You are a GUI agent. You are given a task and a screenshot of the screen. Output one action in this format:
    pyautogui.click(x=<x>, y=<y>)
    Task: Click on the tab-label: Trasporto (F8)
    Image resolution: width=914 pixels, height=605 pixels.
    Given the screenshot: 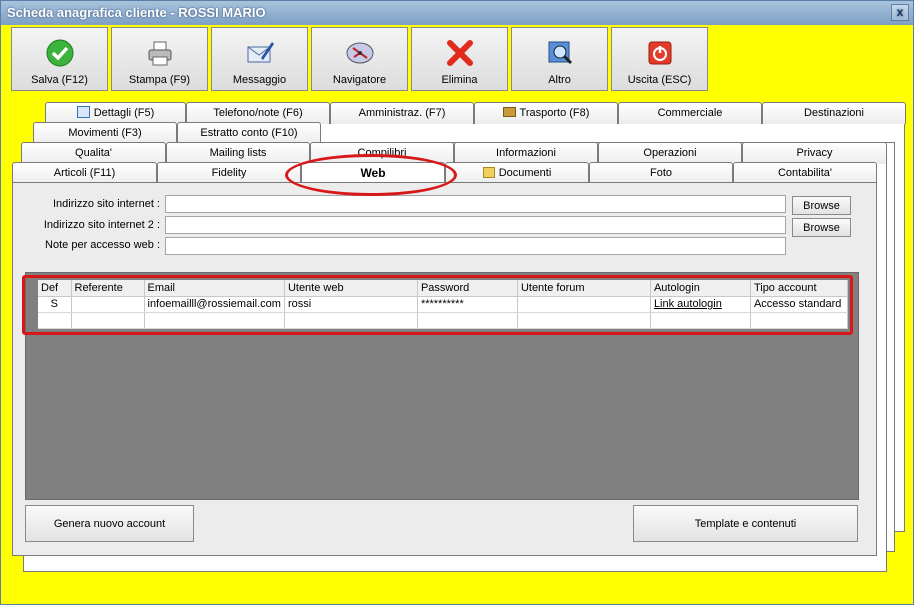 What is the action you would take?
    pyautogui.click(x=554, y=113)
    